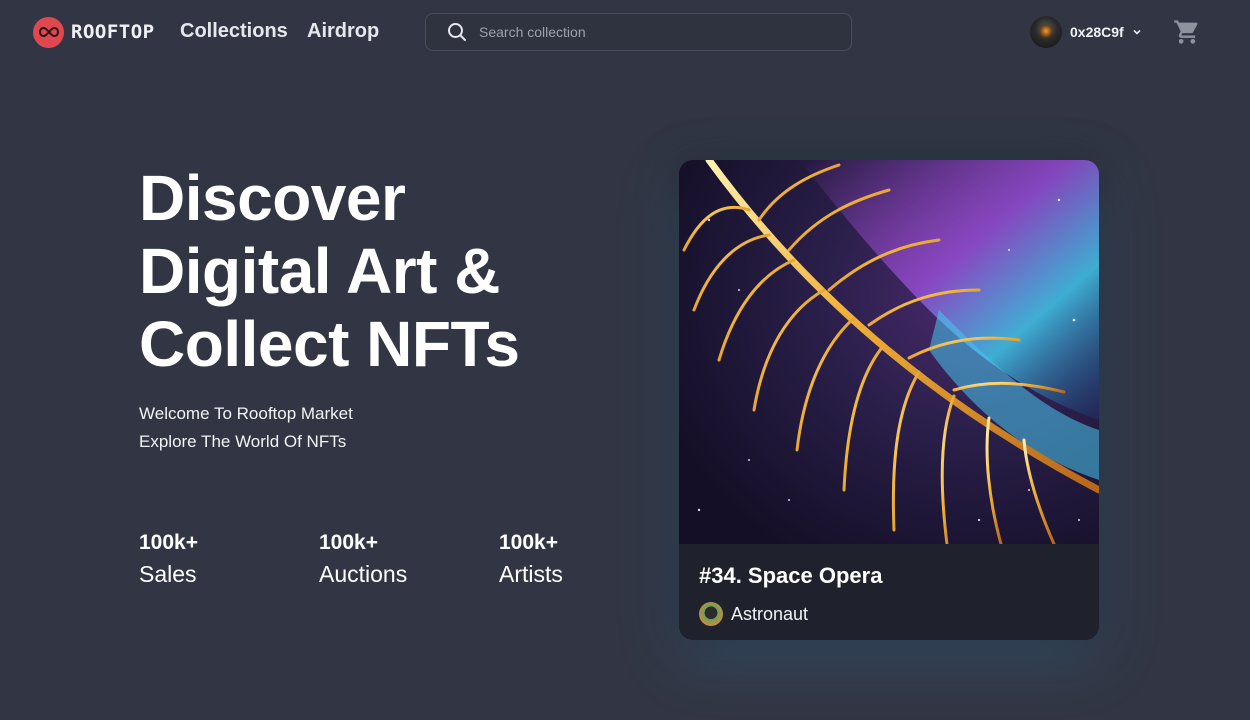 This screenshot has height=720, width=1250. I want to click on top-nav: ROOFTOP Collections Airdrop 0x28C9f, so click(625, 32).